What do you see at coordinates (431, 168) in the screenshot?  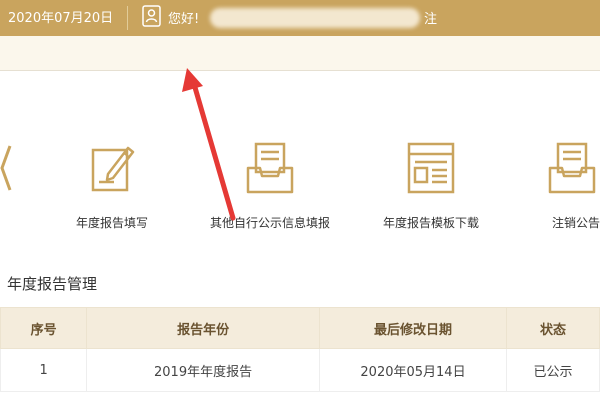 I see `template-window-icon` at bounding box center [431, 168].